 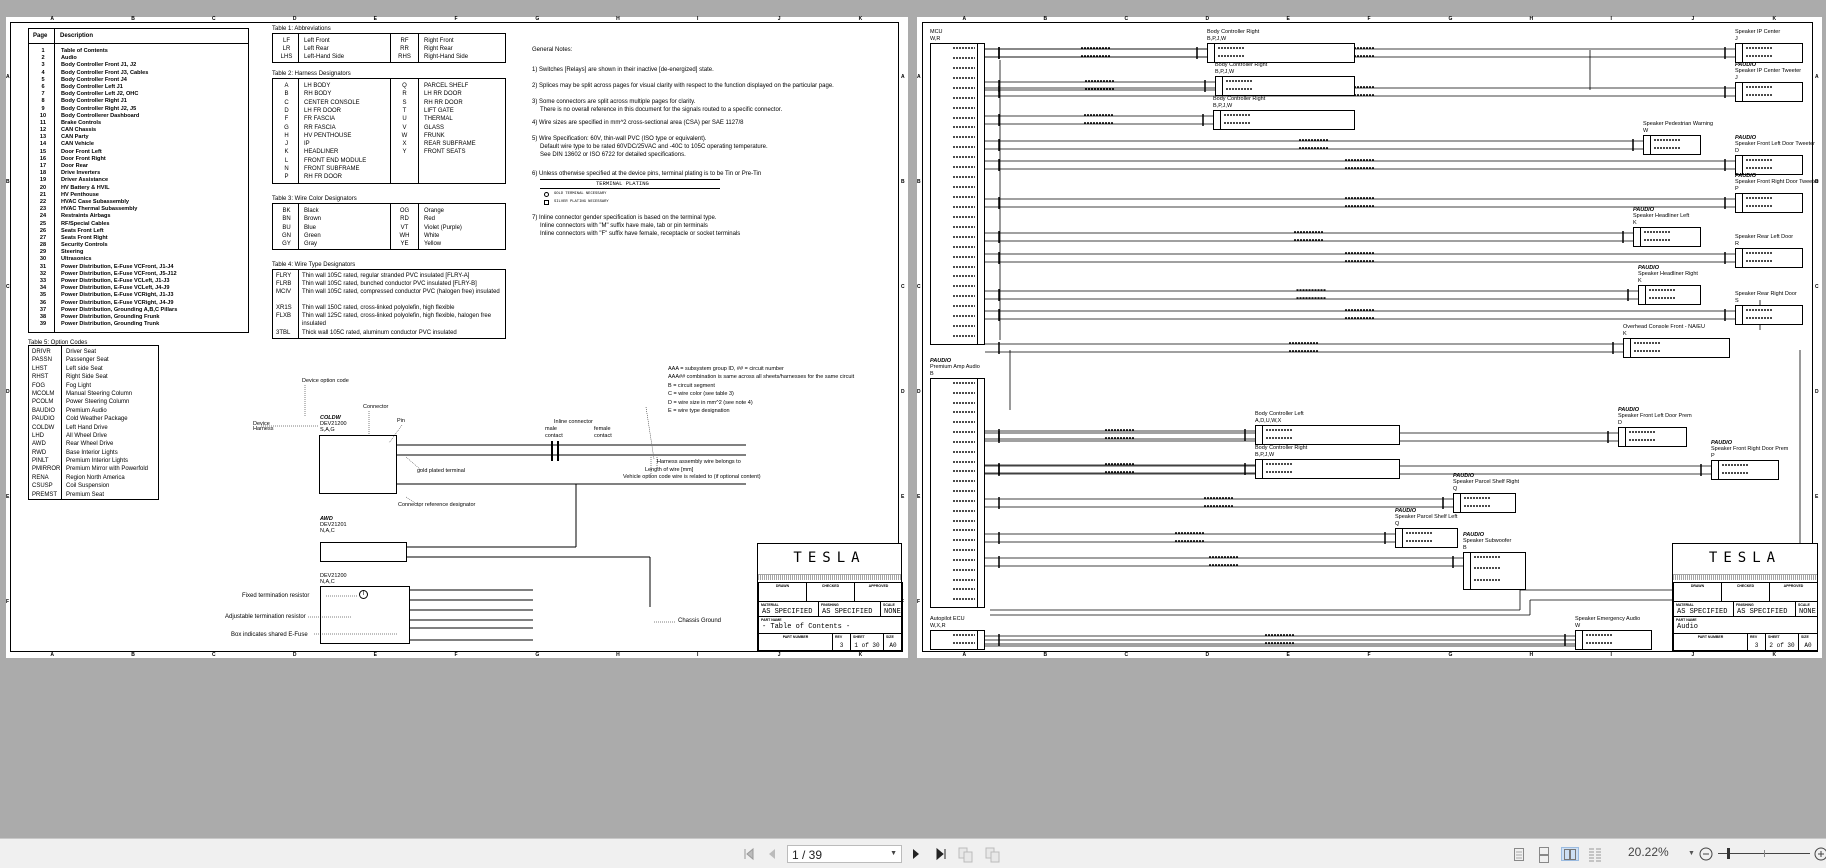 What do you see at coordinates (699, 462) in the screenshot?
I see `label-harness-wire: Harness assembly wire belongs to` at bounding box center [699, 462].